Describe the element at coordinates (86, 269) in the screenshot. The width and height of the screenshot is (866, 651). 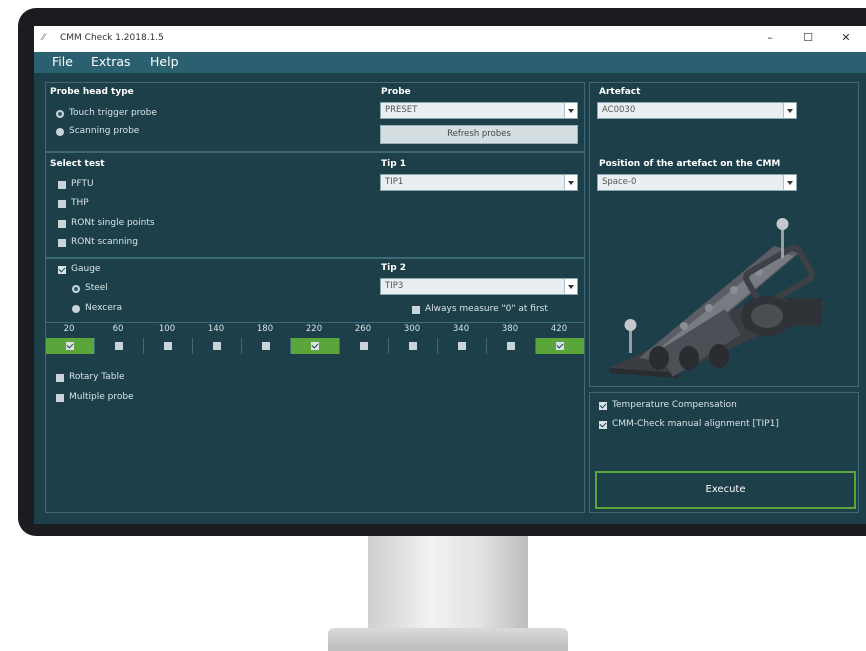
I see `gauge-label: Gauge` at that location.